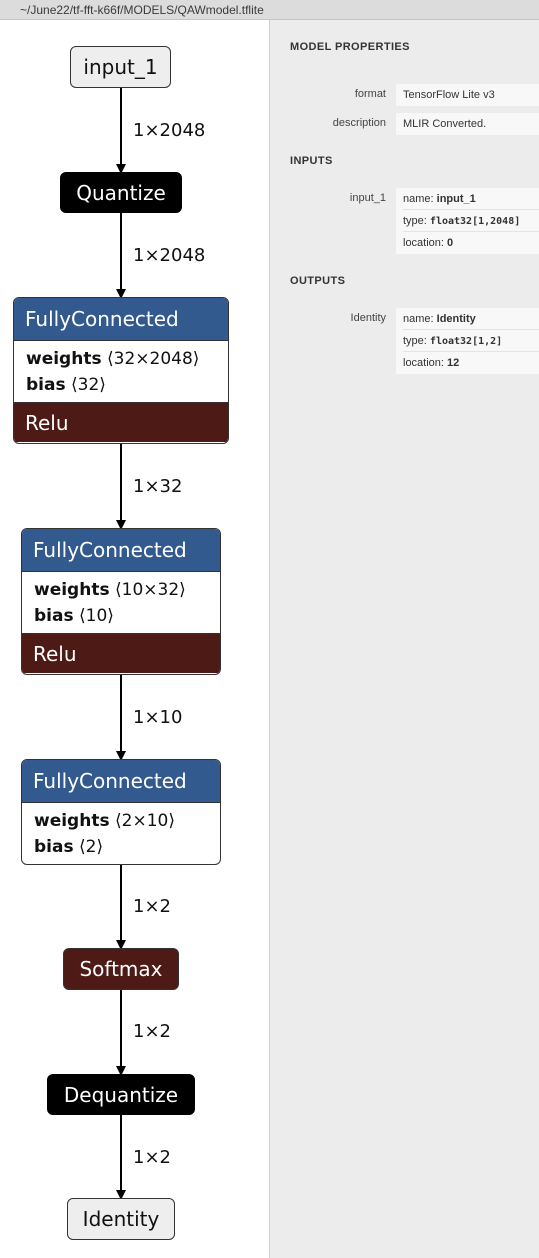  I want to click on format-value: TensorFlow Lite v3, so click(449, 95).